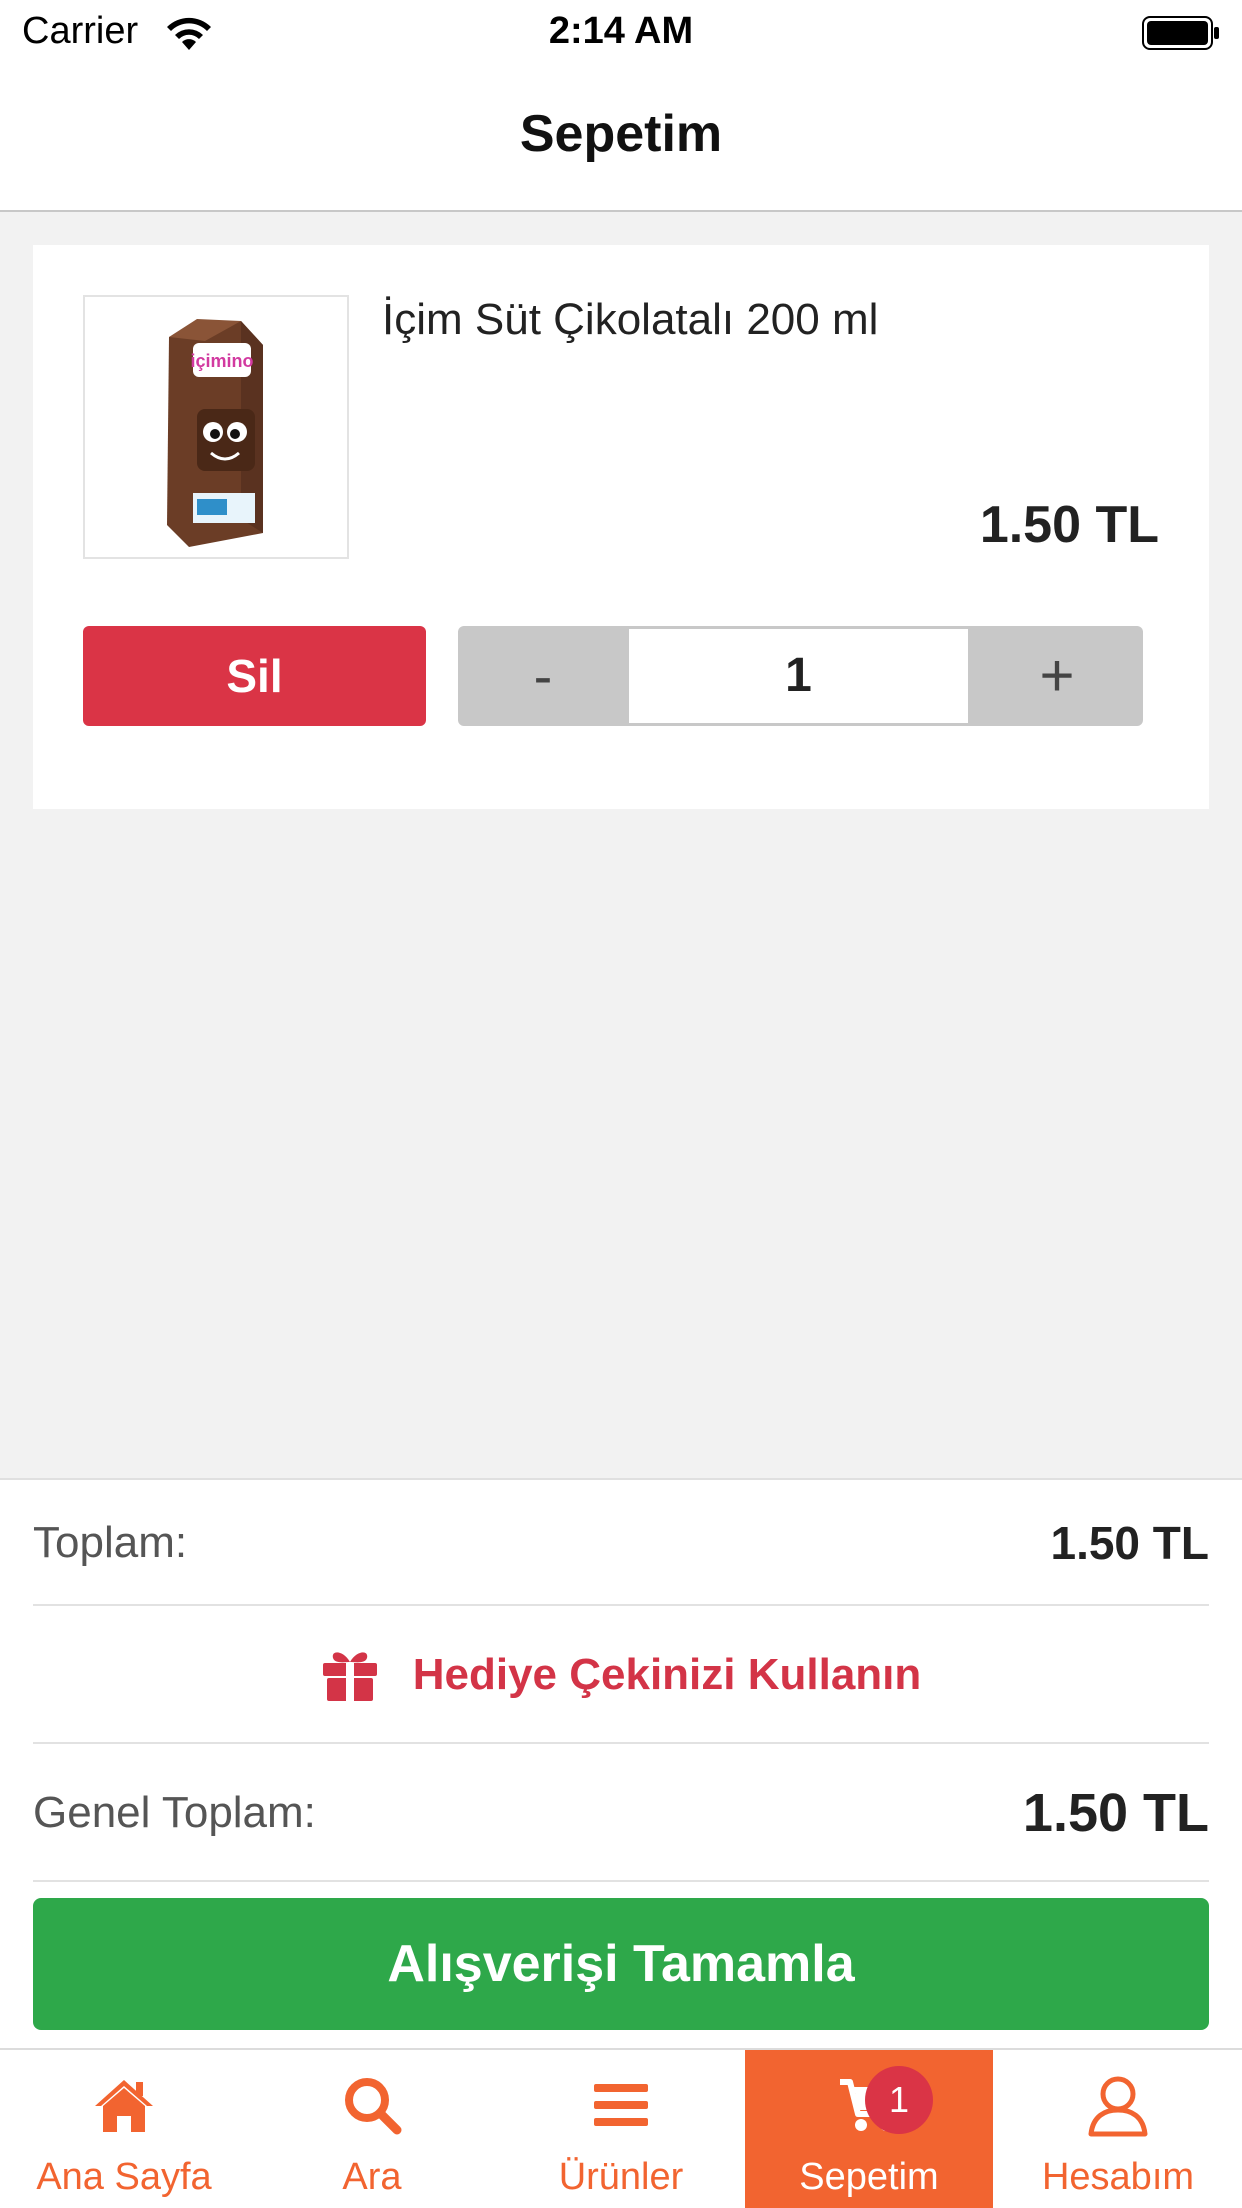 This screenshot has width=1242, height=2208. I want to click on subtotal-row: Toplam: 1.50 TL, so click(621, 1543).